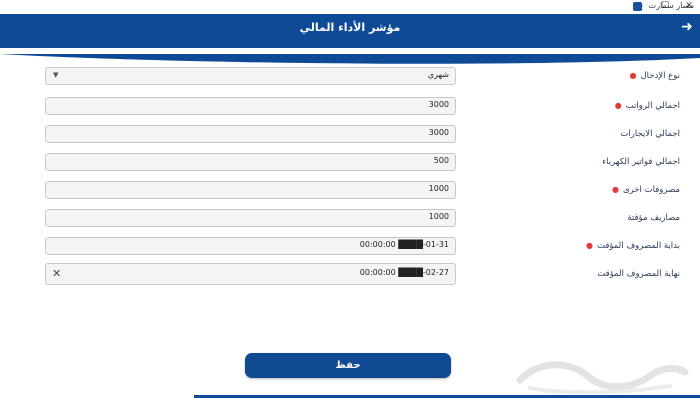 Image resolution: width=700 pixels, height=398 pixels. Describe the element at coordinates (638, 274) in the screenshot. I see `temp-end-date-label: نهاية المصروف المؤقت` at that location.